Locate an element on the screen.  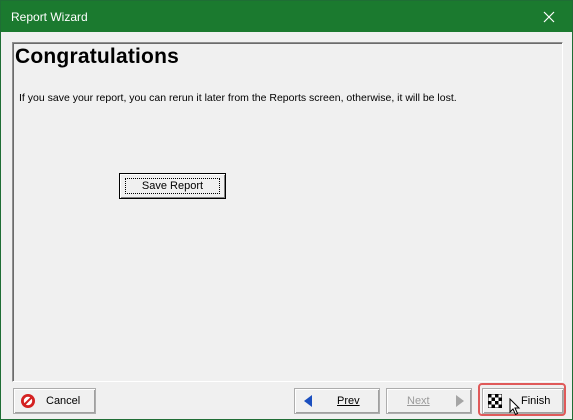
title-bar: Report Wizard is located at coordinates (286, 16).